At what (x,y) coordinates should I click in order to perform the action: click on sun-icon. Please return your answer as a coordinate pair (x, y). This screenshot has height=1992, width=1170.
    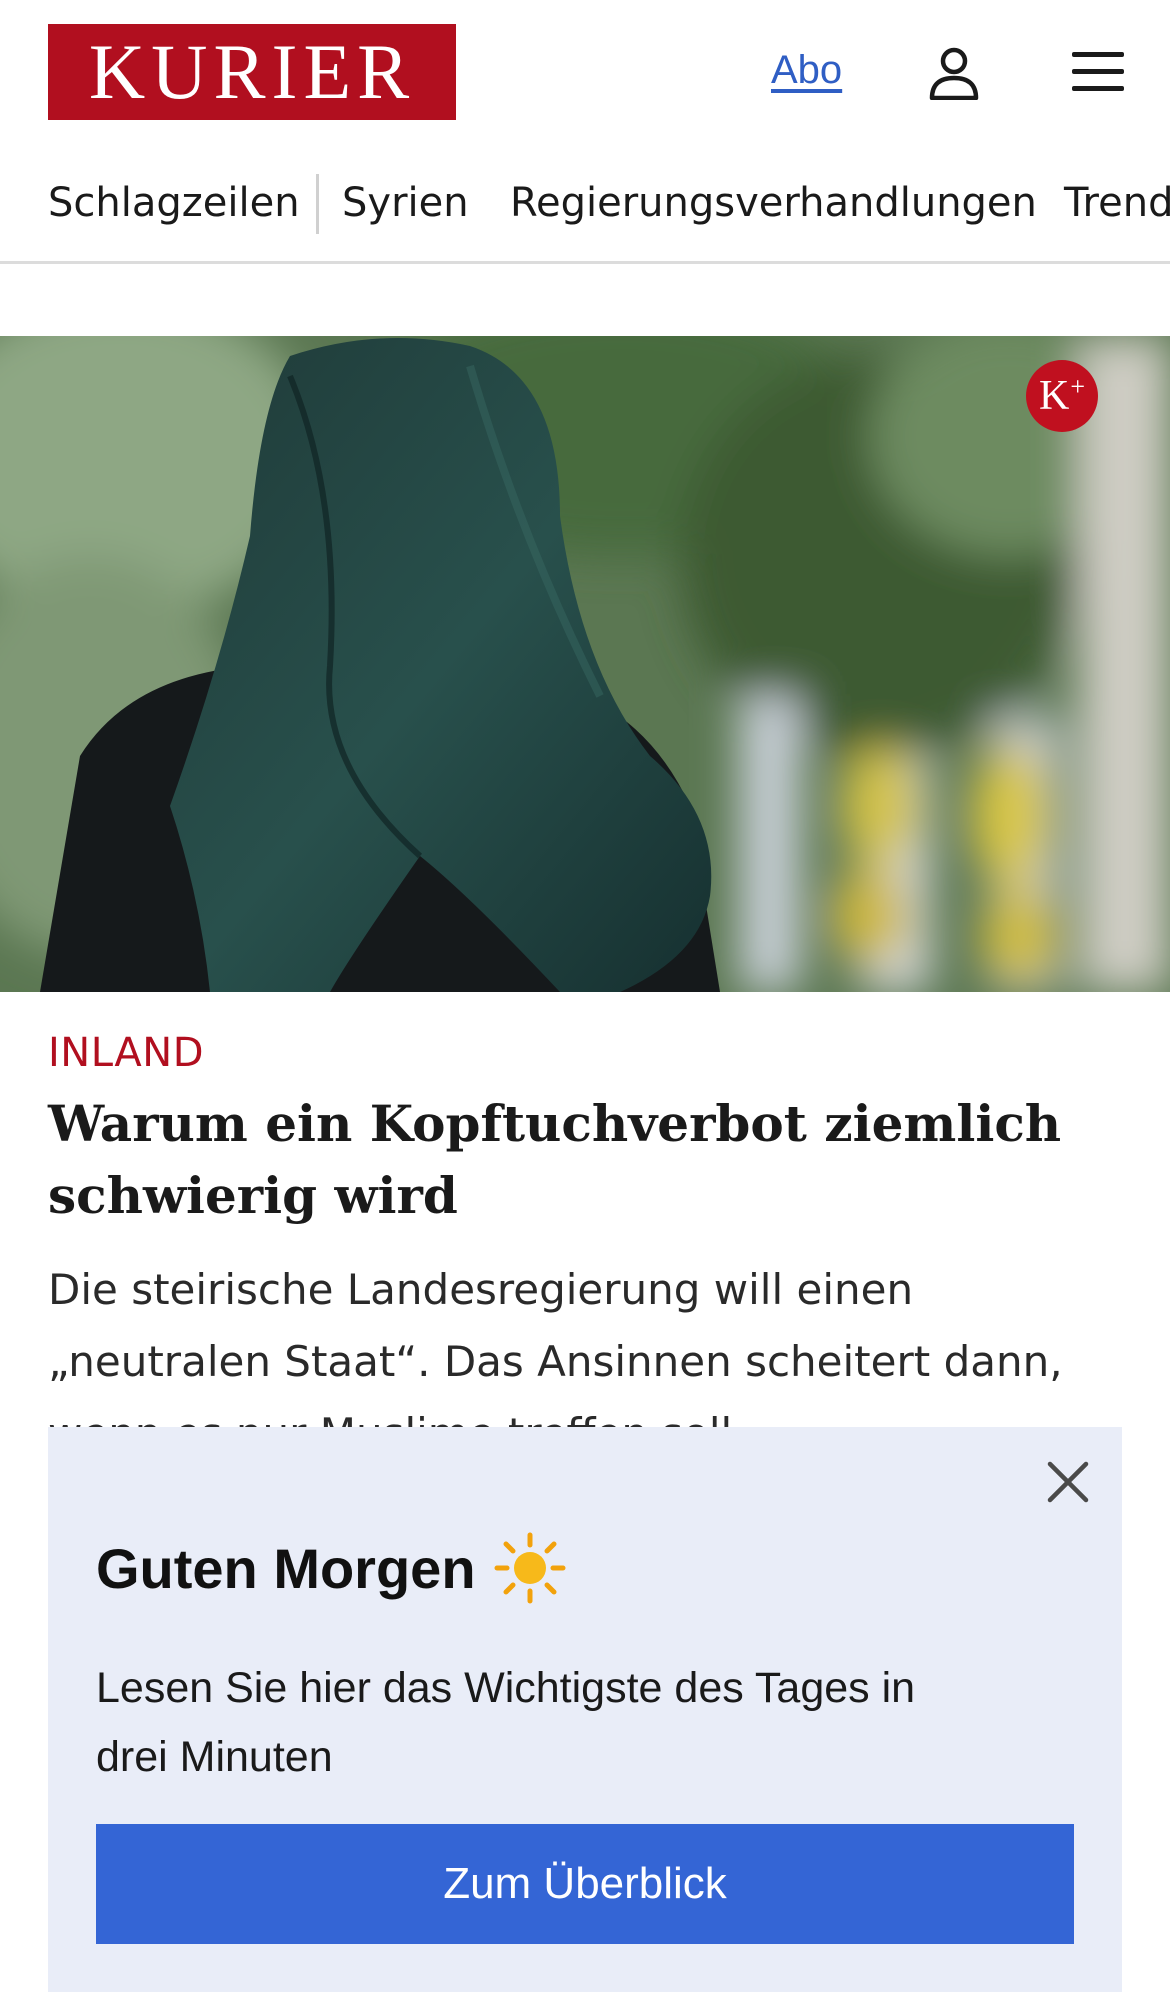
    Looking at the image, I should click on (530, 1568).